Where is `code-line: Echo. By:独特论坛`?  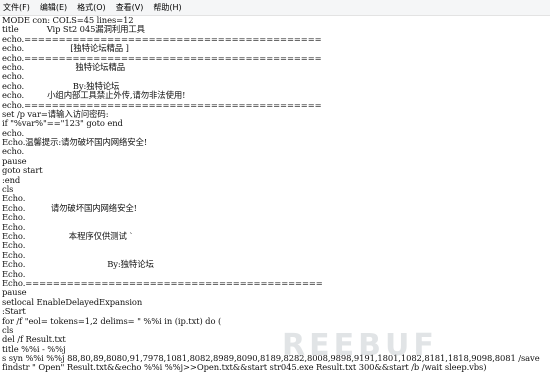
code-line: Echo. By:独特论坛 is located at coordinates (78, 264).